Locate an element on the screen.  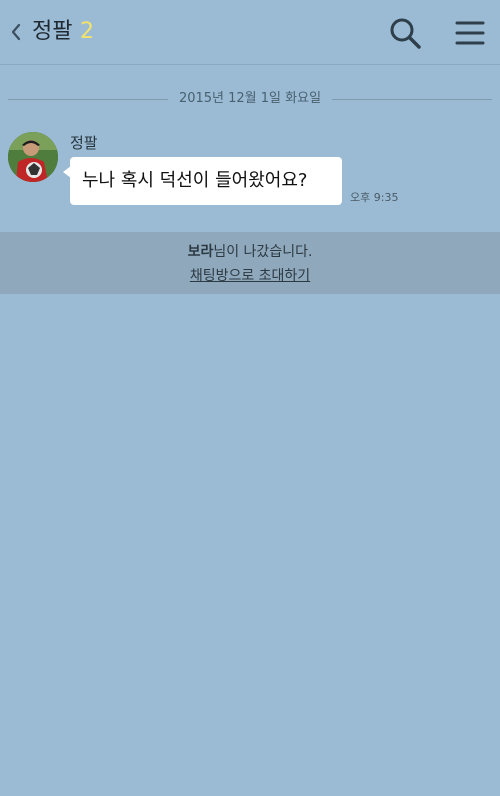
date-separator: 2015년 12월 1일 화요일 is located at coordinates (250, 99).